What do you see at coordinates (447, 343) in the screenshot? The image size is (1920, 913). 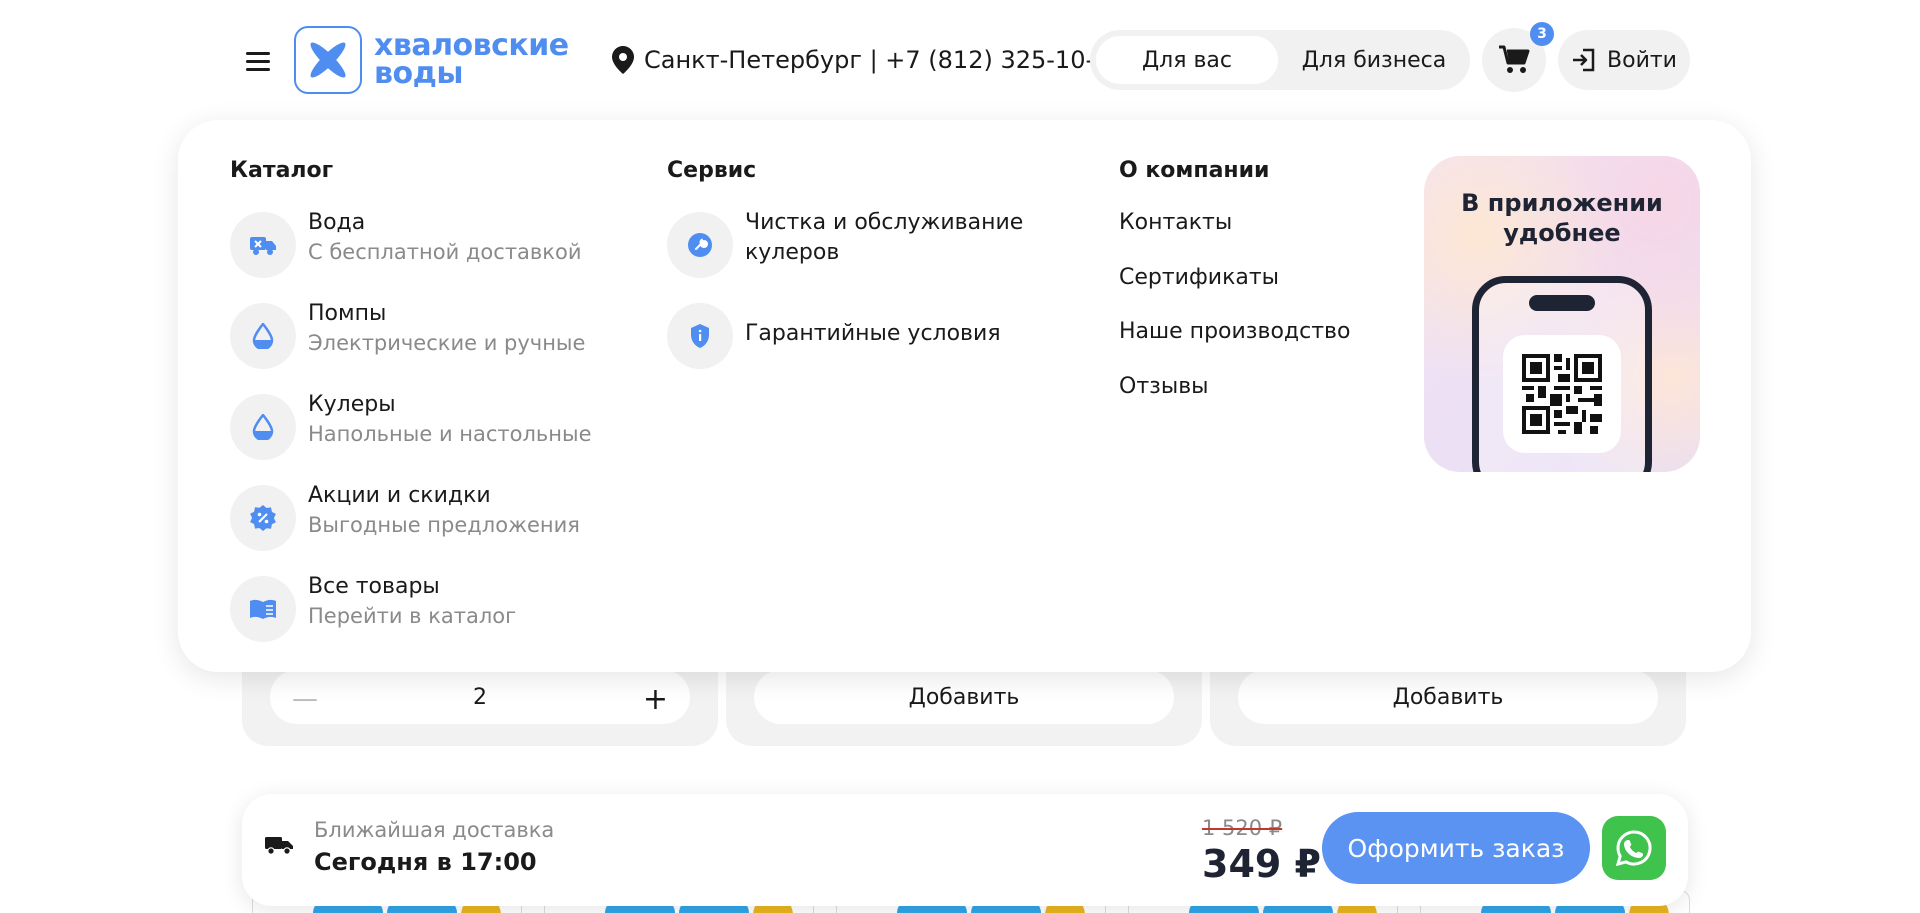 I see `menu-item-subtitle: Электрические и ручные` at bounding box center [447, 343].